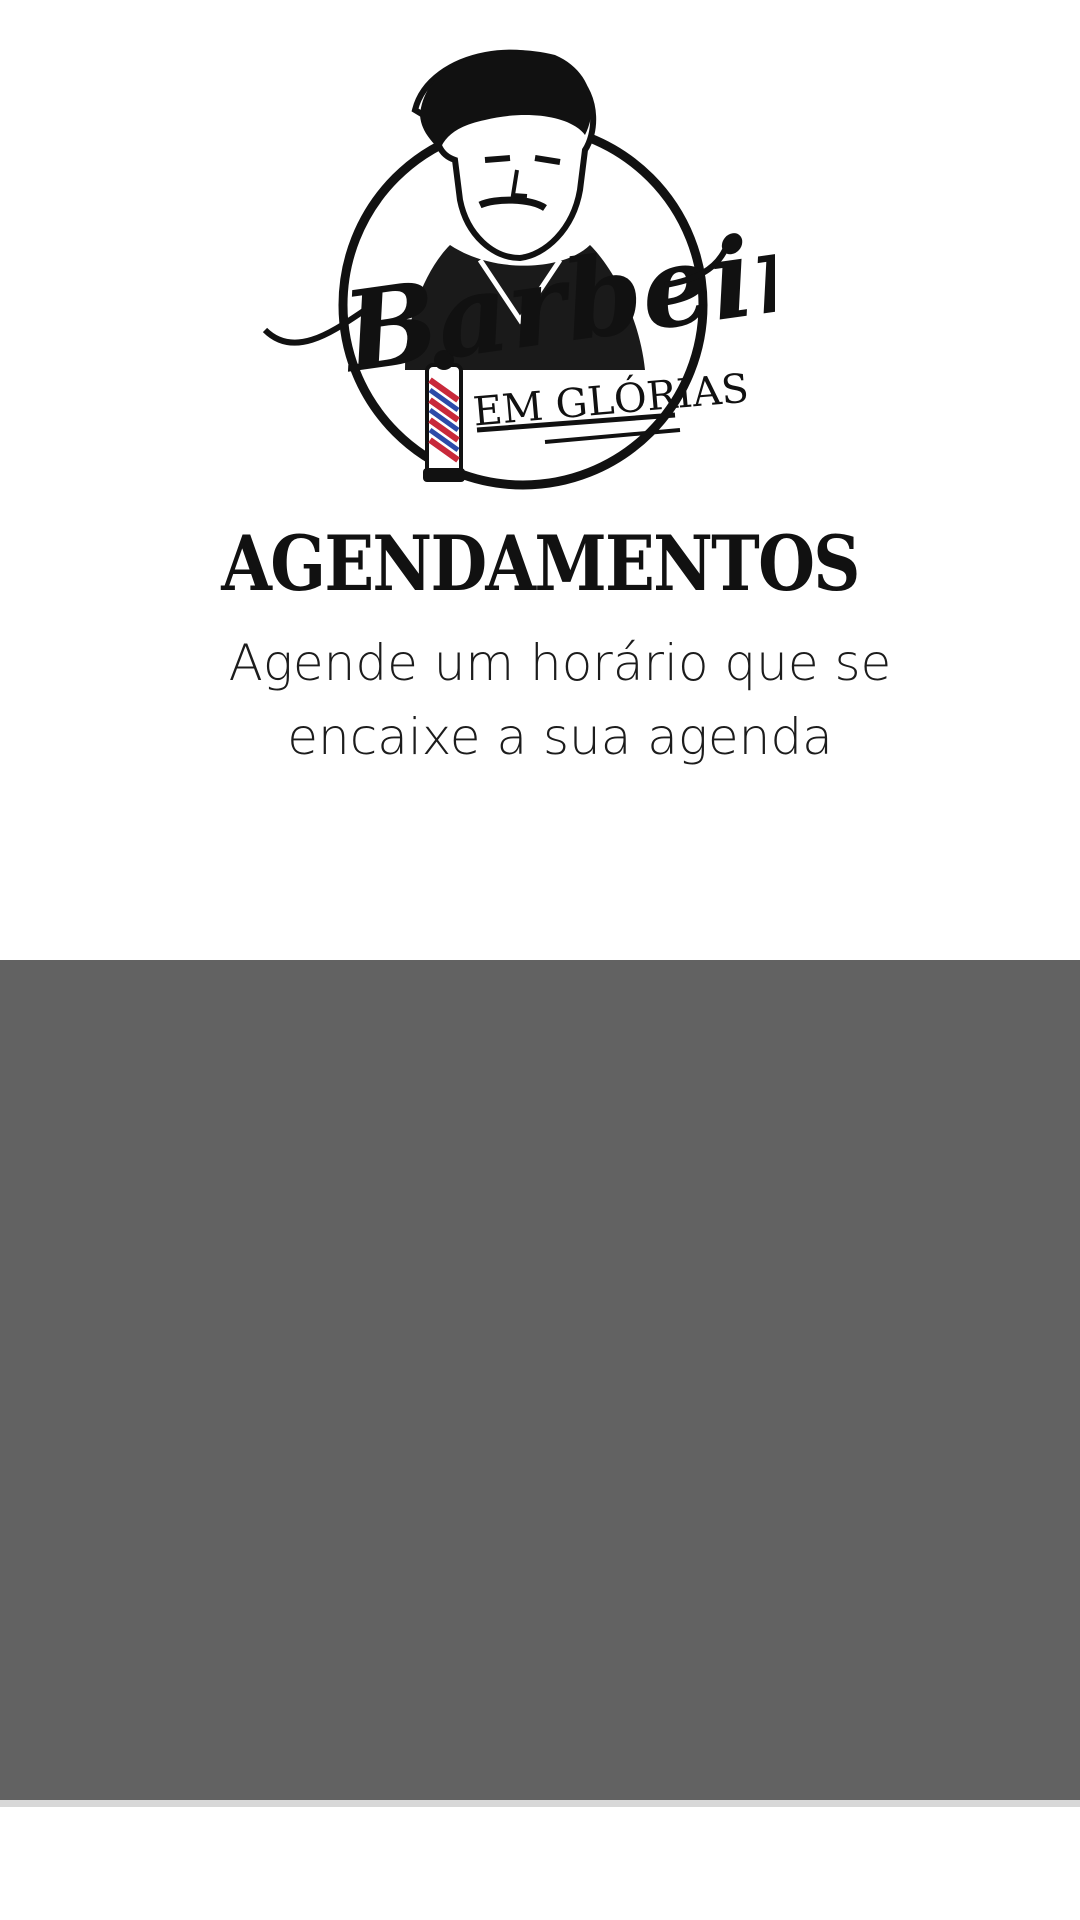 The height and width of the screenshot is (1920, 1080). What do you see at coordinates (540, 563) in the screenshot?
I see `page-title: AGENDAMENTOS` at bounding box center [540, 563].